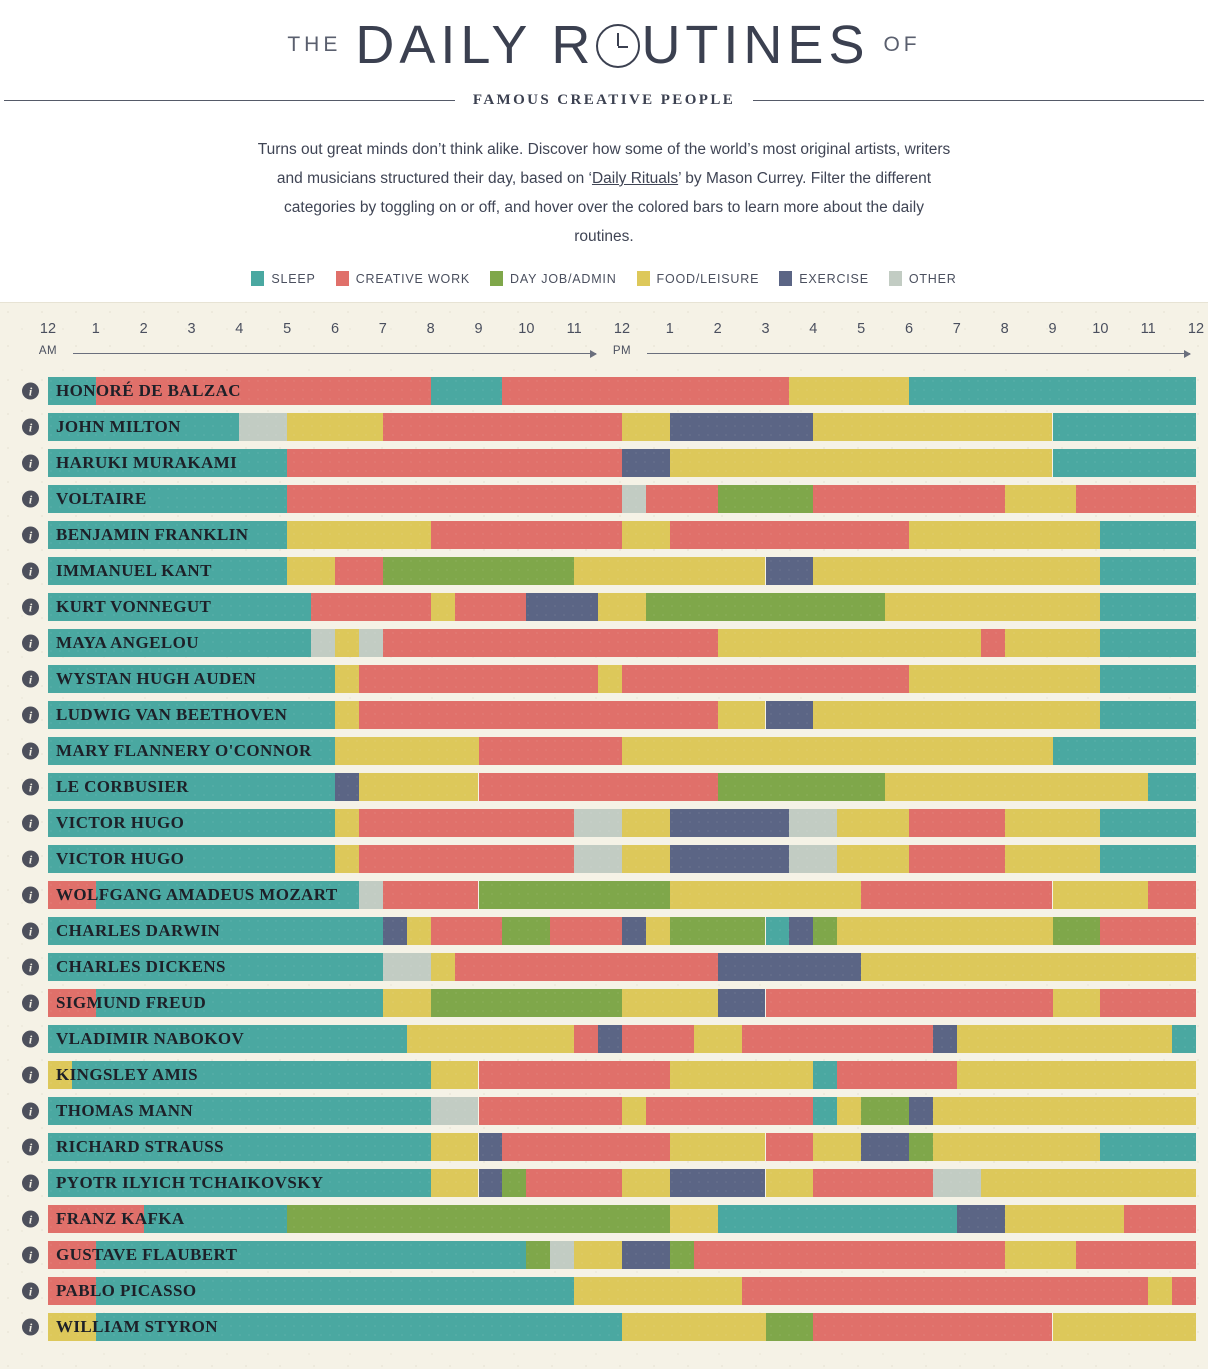 Image resolution: width=1208 pixels, height=1369 pixels. I want to click on routine-row: i PABLO PICASSO, so click(604, 1291).